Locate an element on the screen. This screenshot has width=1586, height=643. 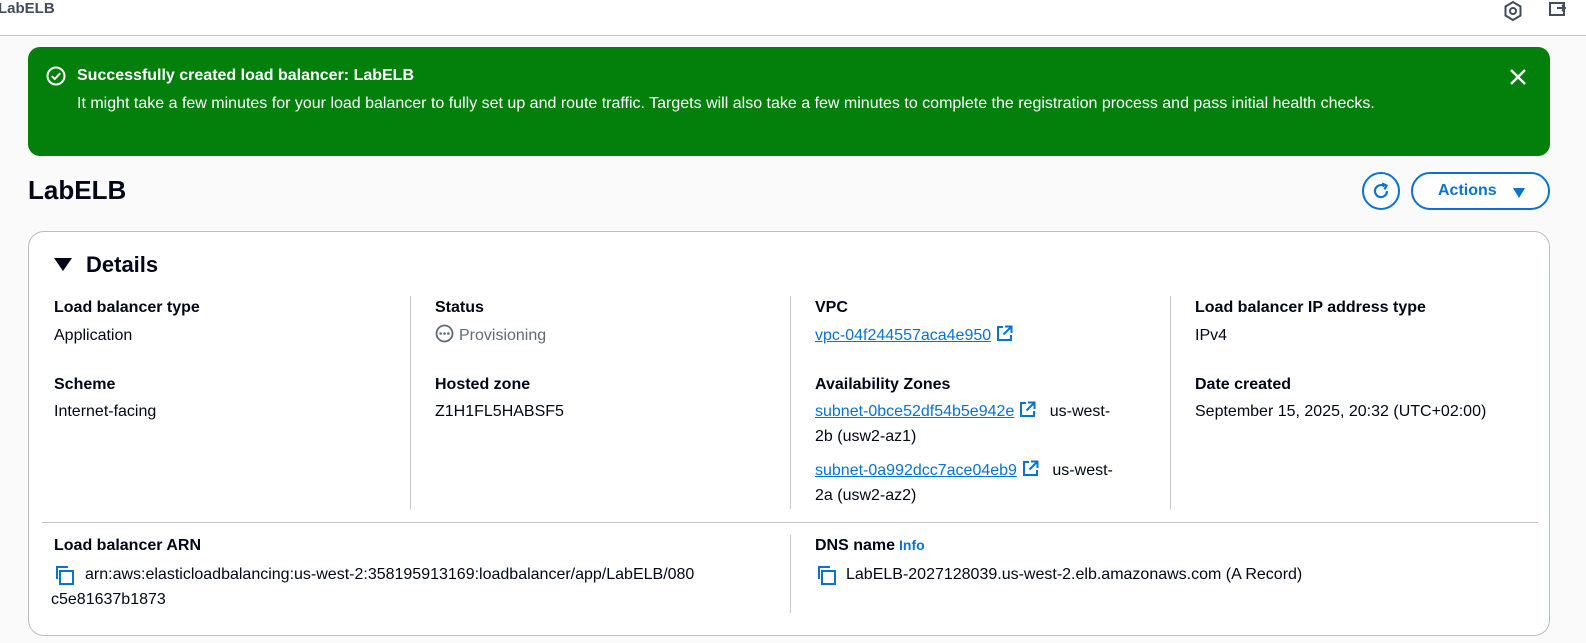
subnet-link: subnet-0a992dcc7ace04eb9 is located at coordinates (916, 470).